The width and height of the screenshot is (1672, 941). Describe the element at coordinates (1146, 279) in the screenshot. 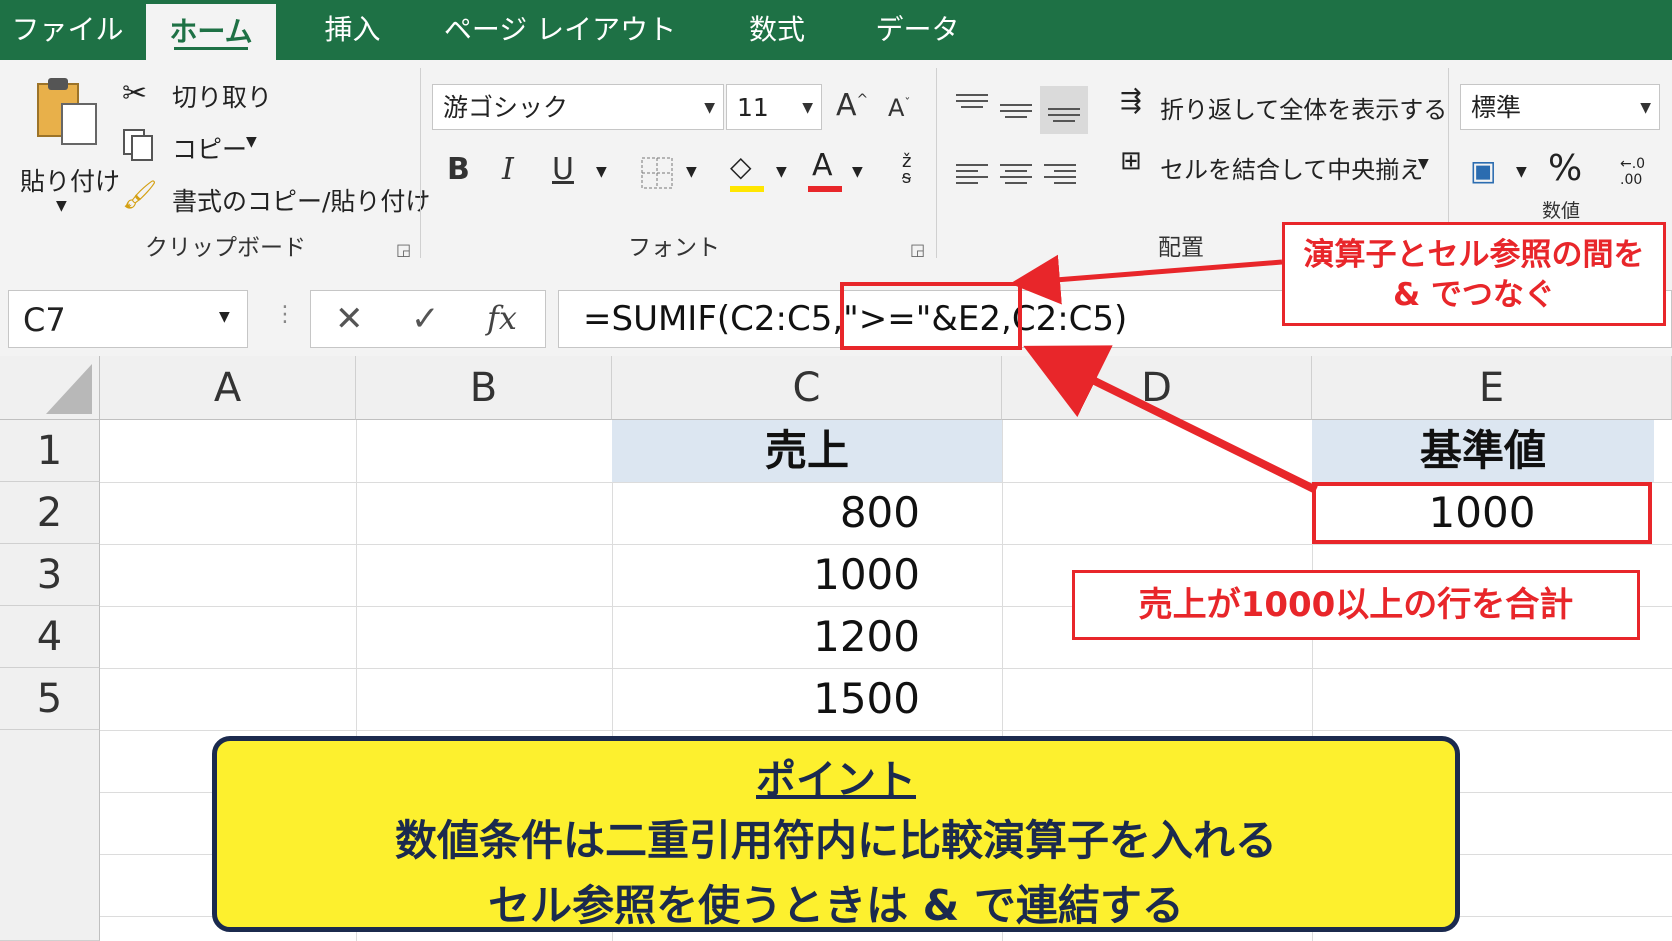

I see `arrow-to-formula-box` at that location.